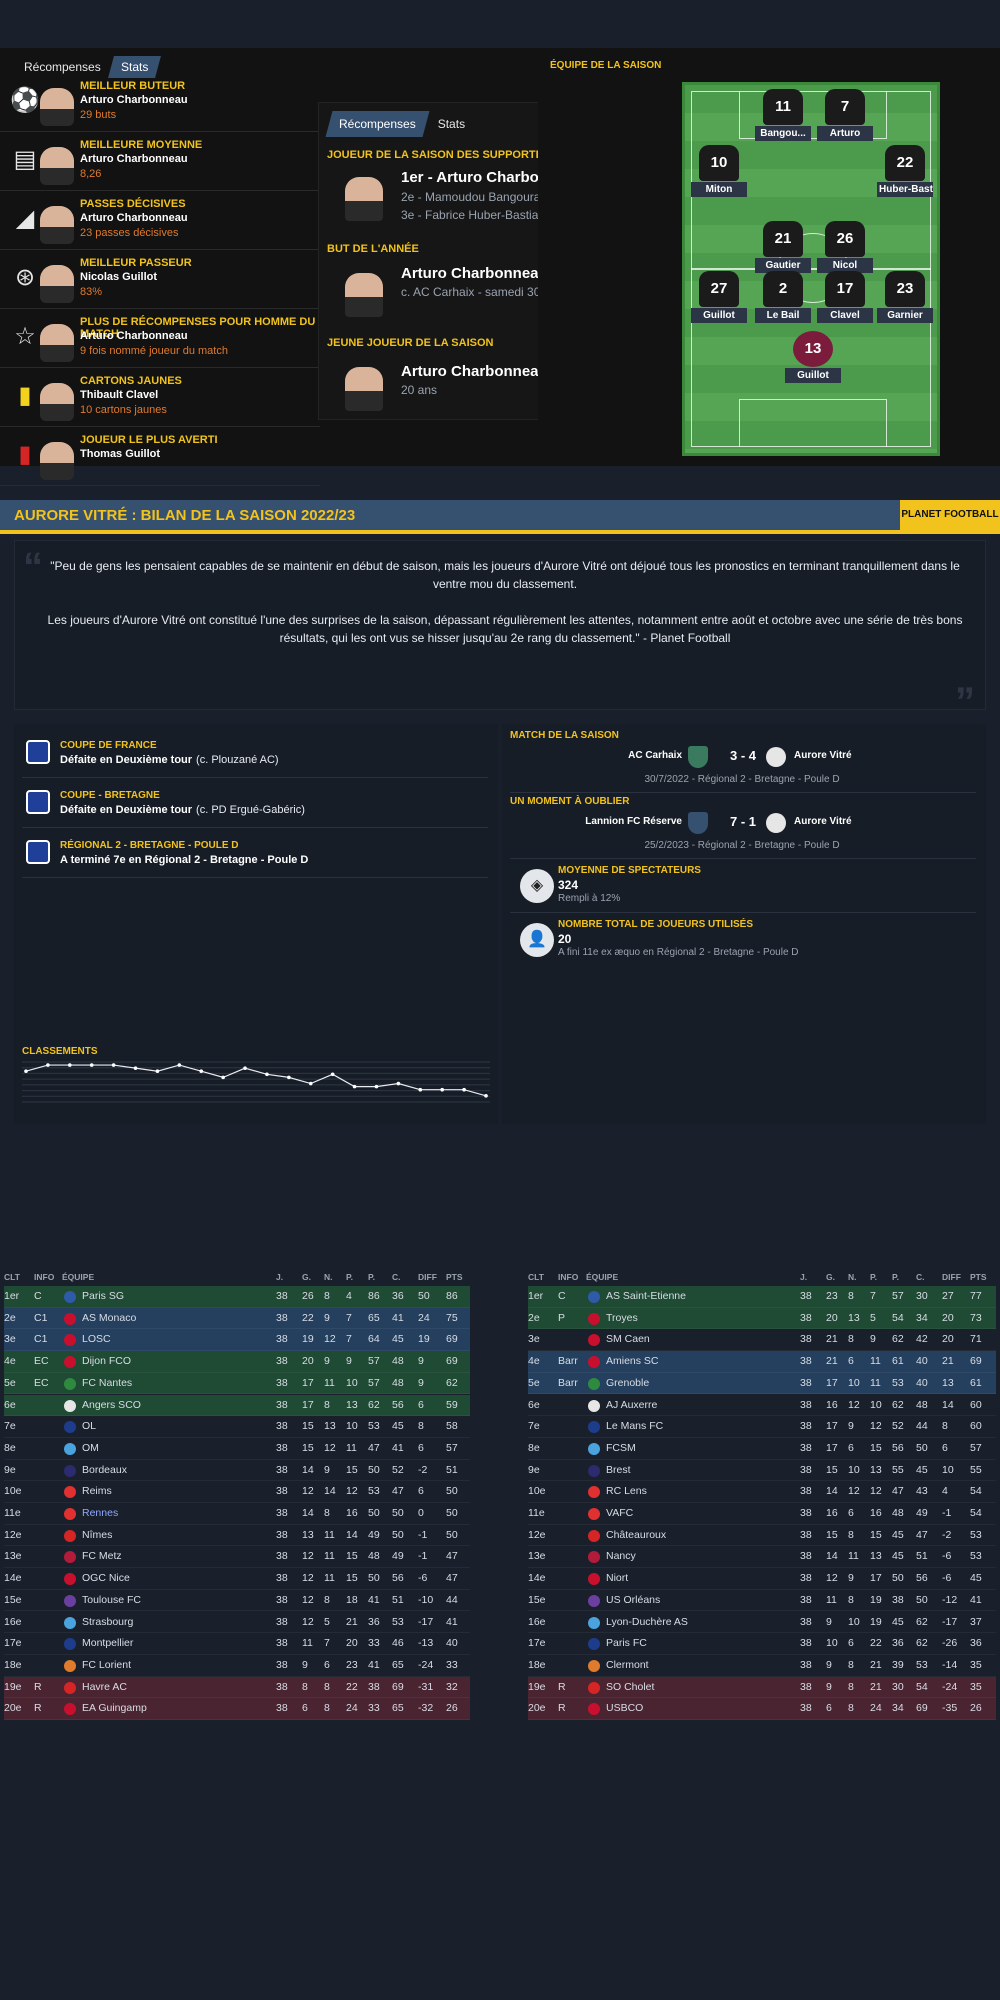  Describe the element at coordinates (237, 1471) in the screenshot. I see `table-row: 9e Bordeaux 38 14 9 15 50 52 -2 51` at that location.